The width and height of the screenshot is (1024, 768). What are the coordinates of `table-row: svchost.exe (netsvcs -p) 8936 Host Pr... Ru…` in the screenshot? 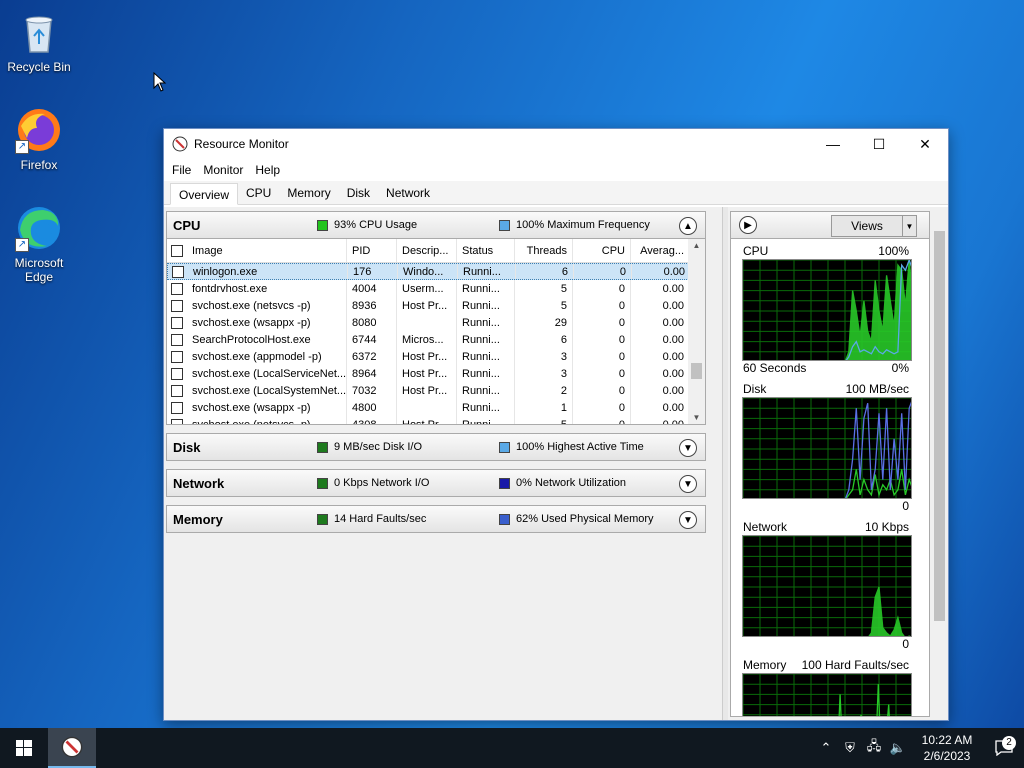 It's located at (436, 305).